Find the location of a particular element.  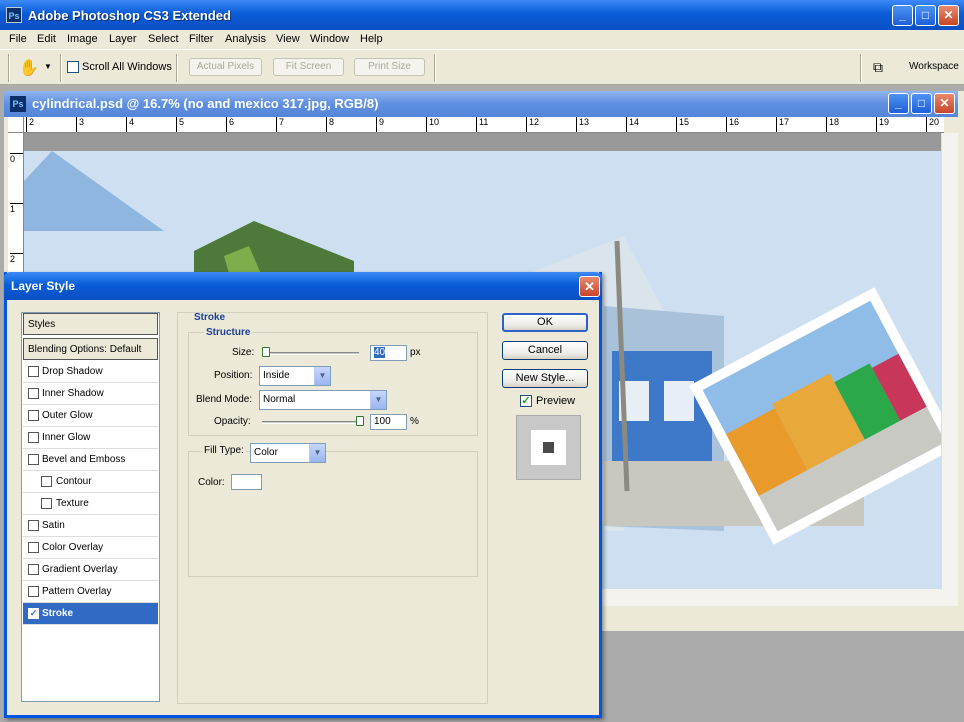

style-item-stroke: ✓ Stroke is located at coordinates (90, 614).